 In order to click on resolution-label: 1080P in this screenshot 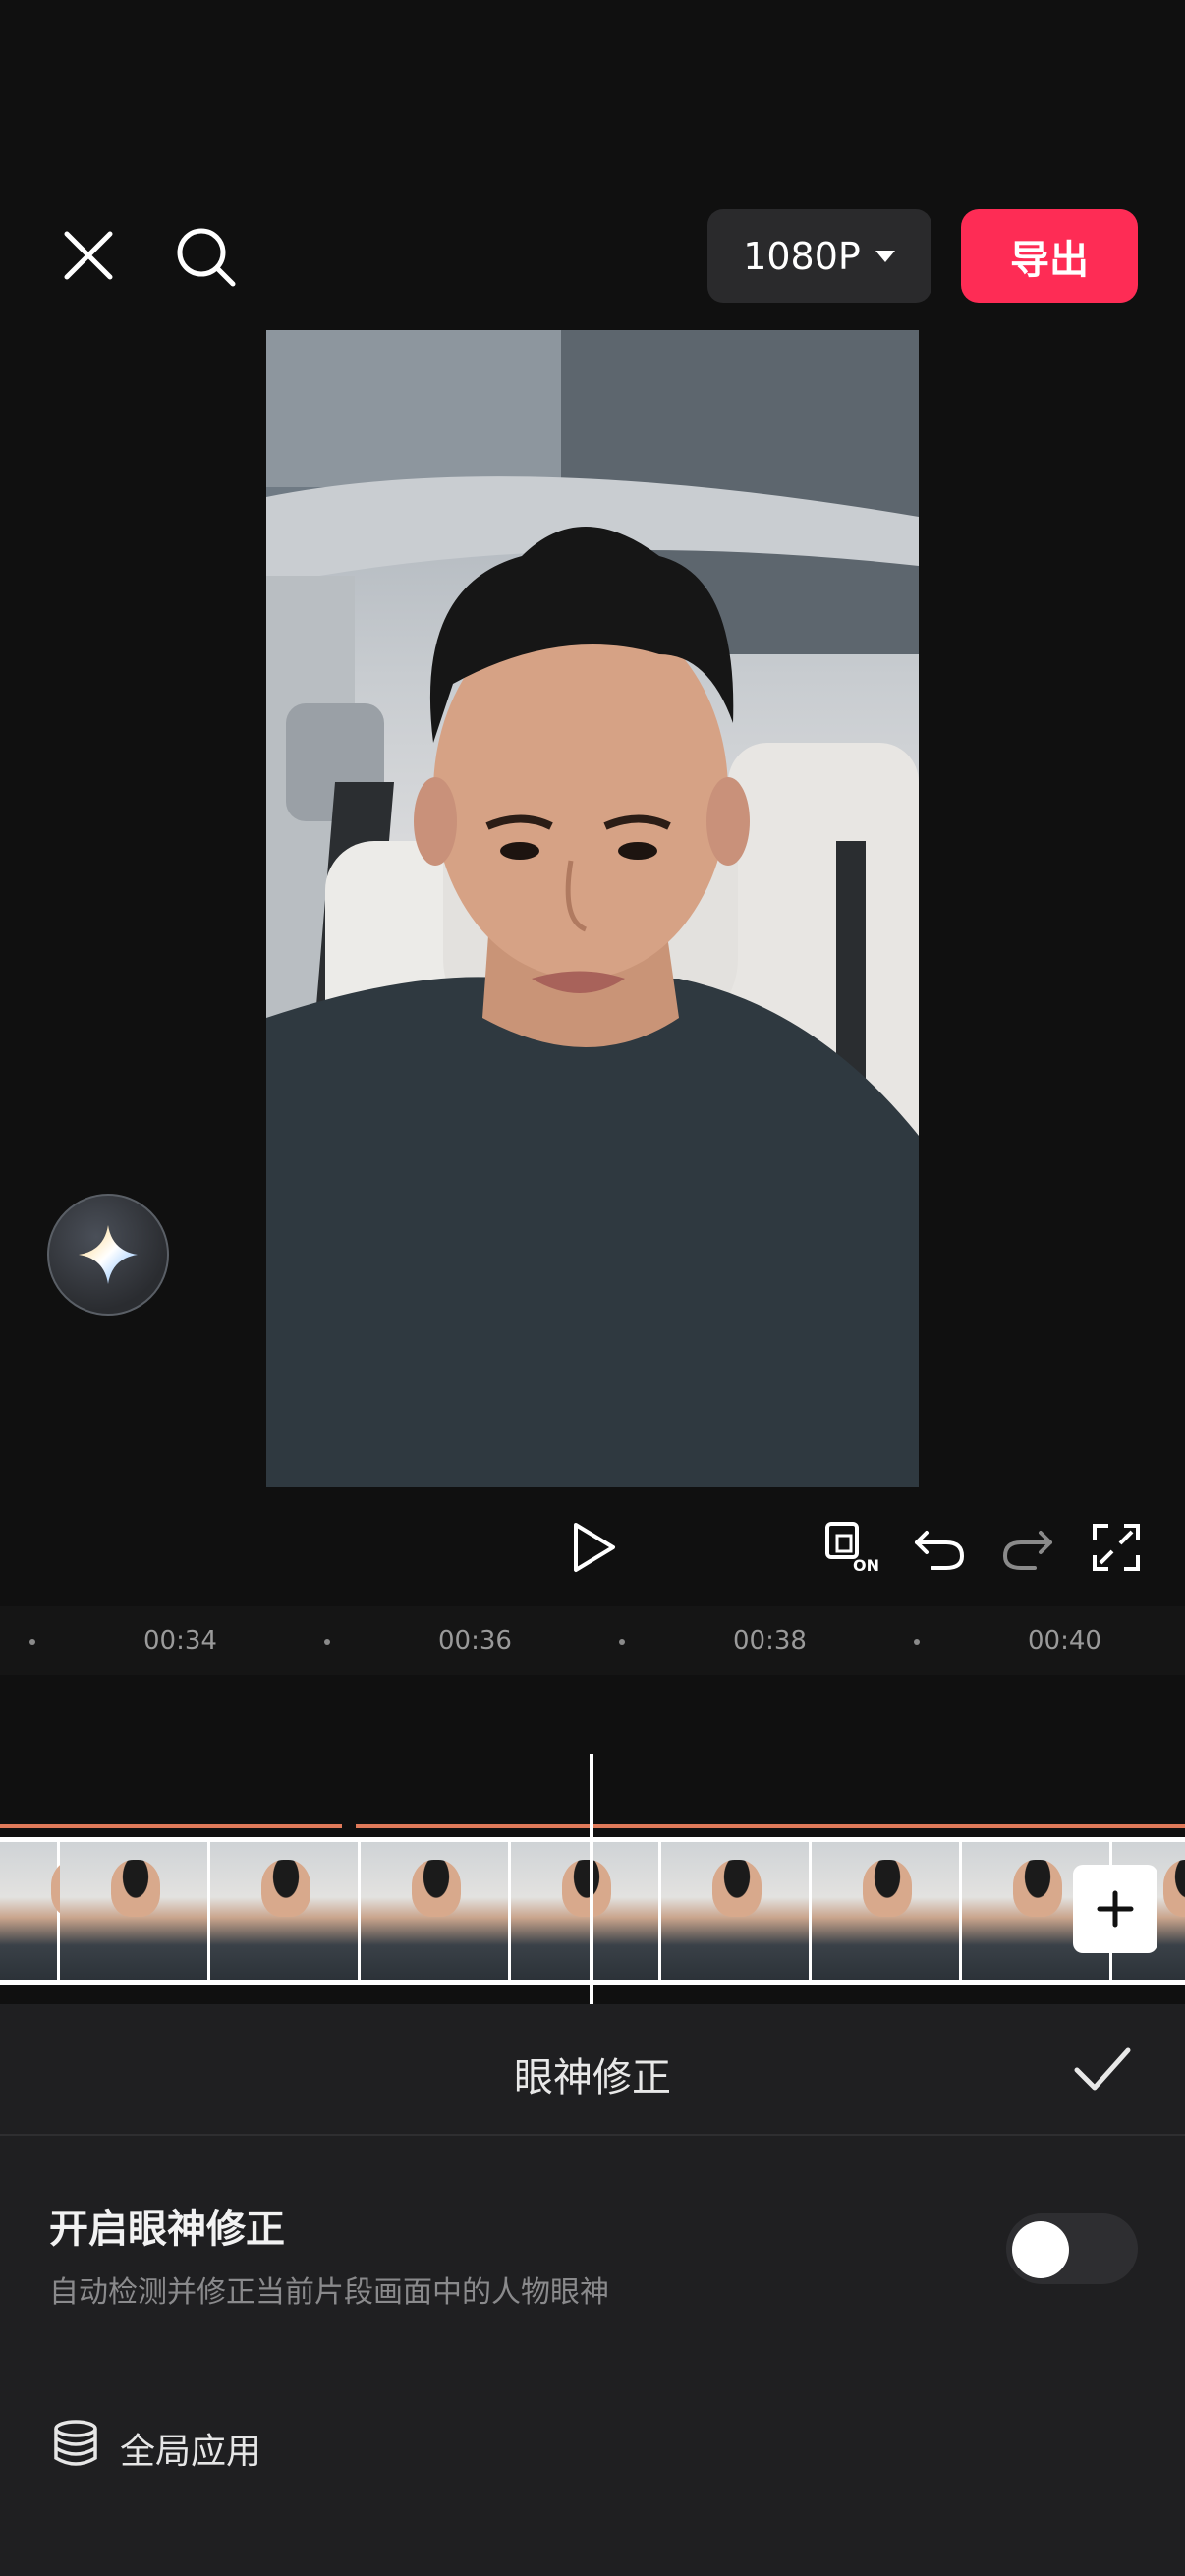, I will do `click(802, 256)`.